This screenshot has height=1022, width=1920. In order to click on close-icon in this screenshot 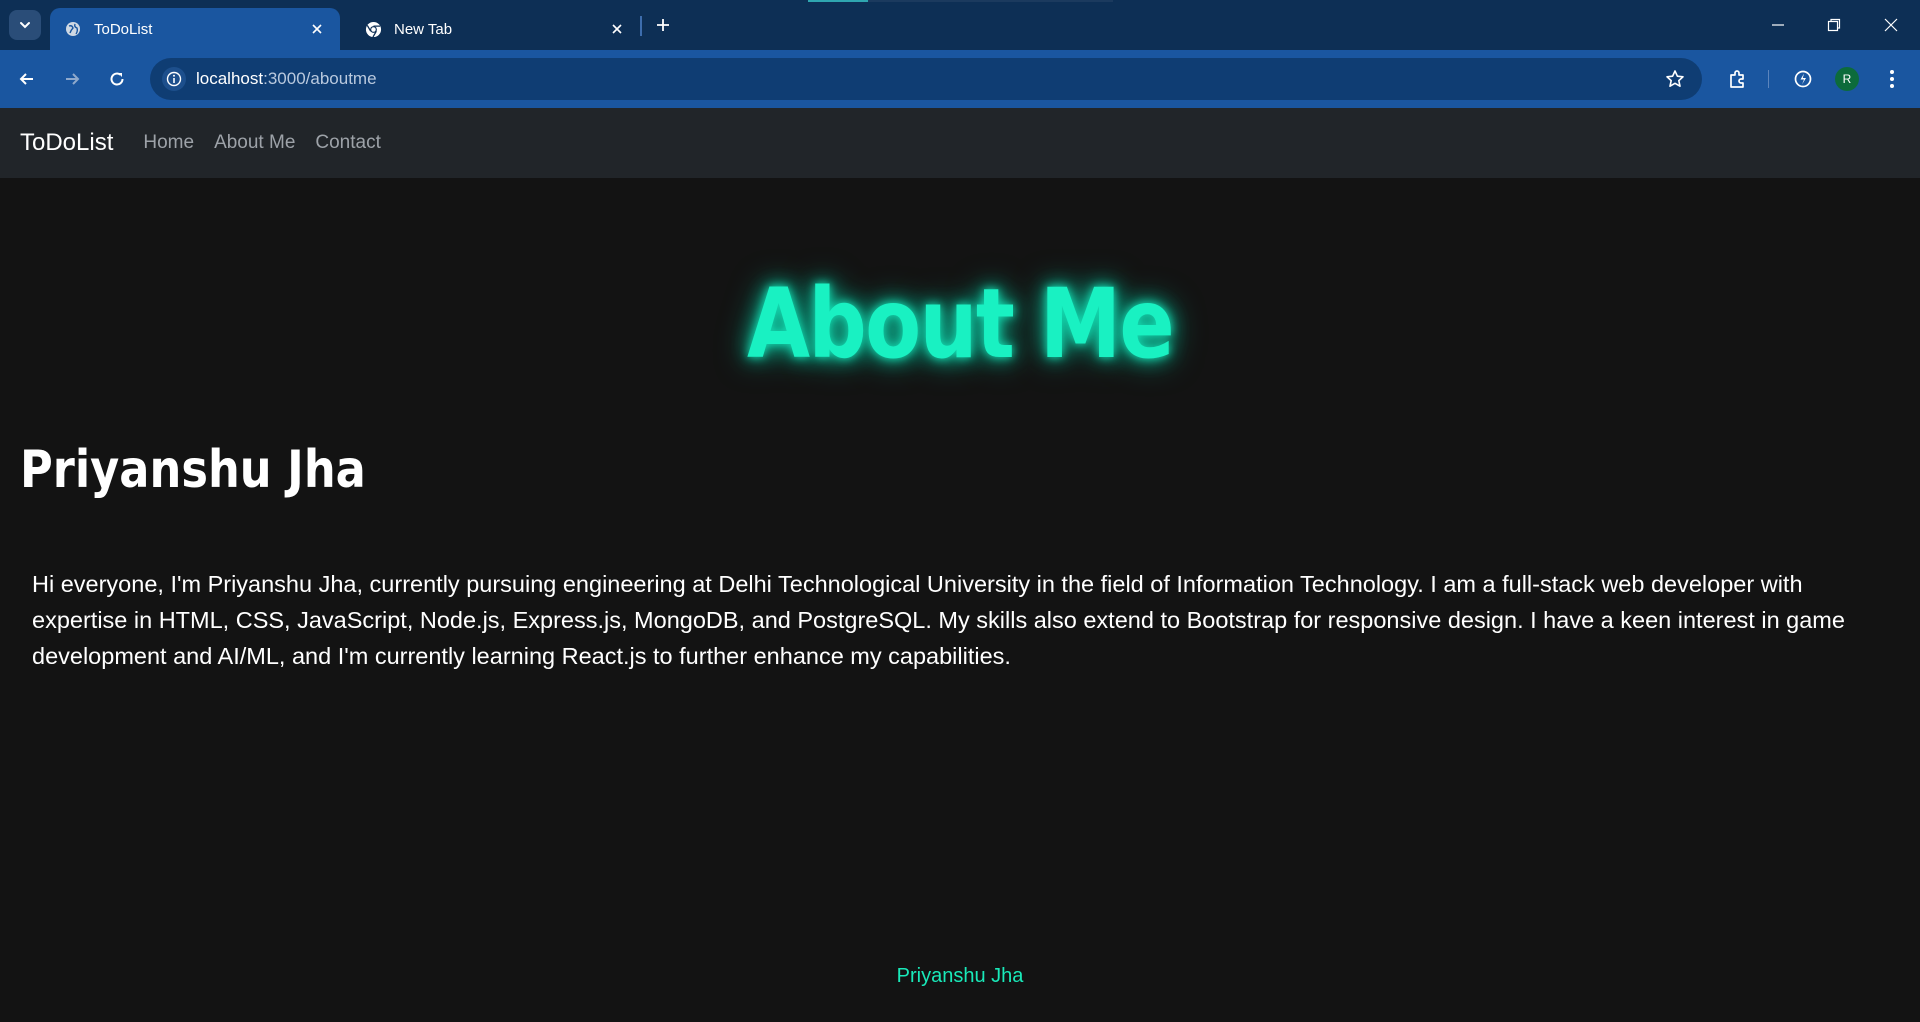, I will do `click(1891, 25)`.